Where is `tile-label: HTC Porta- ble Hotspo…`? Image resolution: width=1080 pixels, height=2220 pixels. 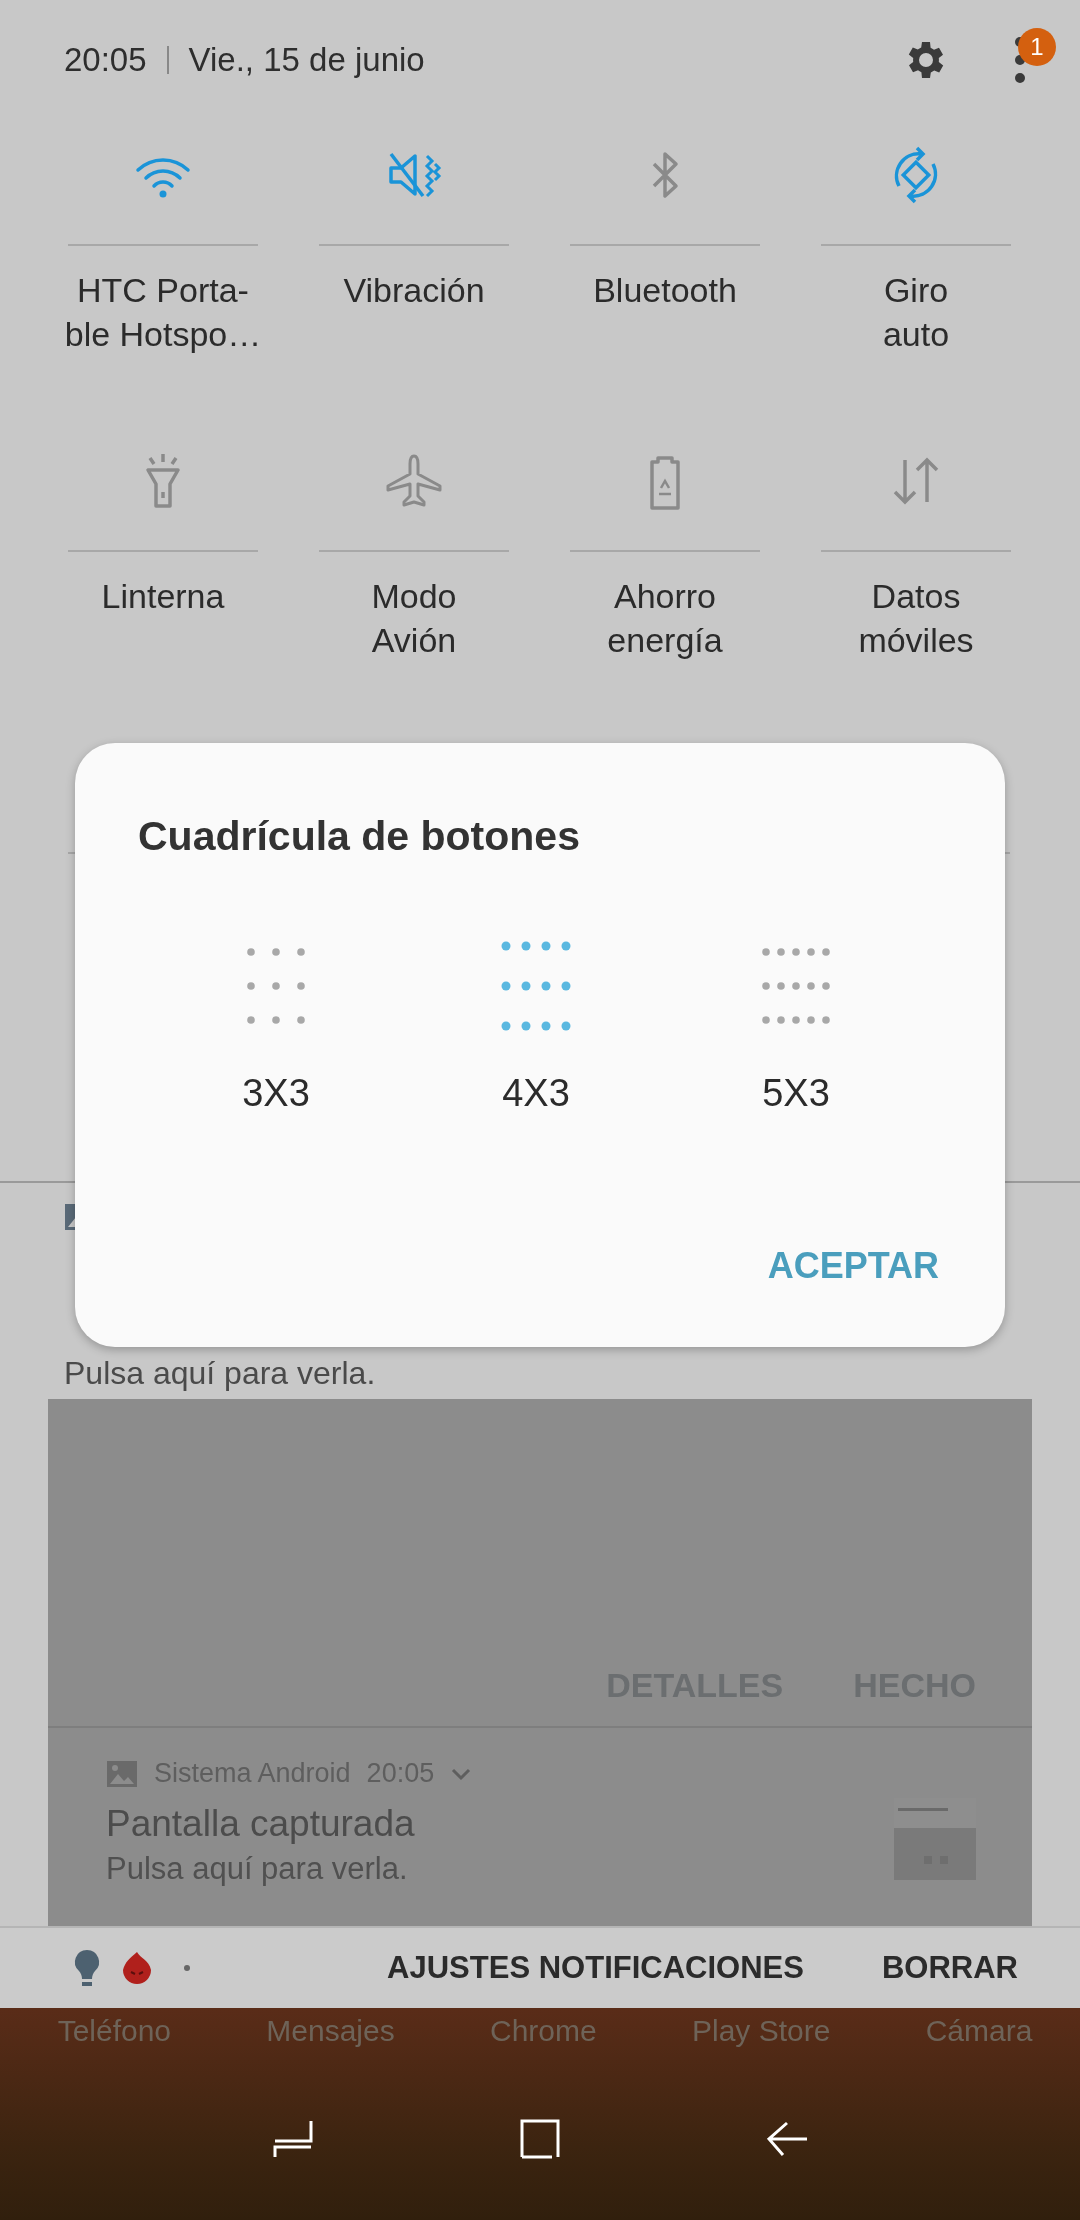
tile-label: HTC Porta- ble Hotspo… is located at coordinates (163, 312).